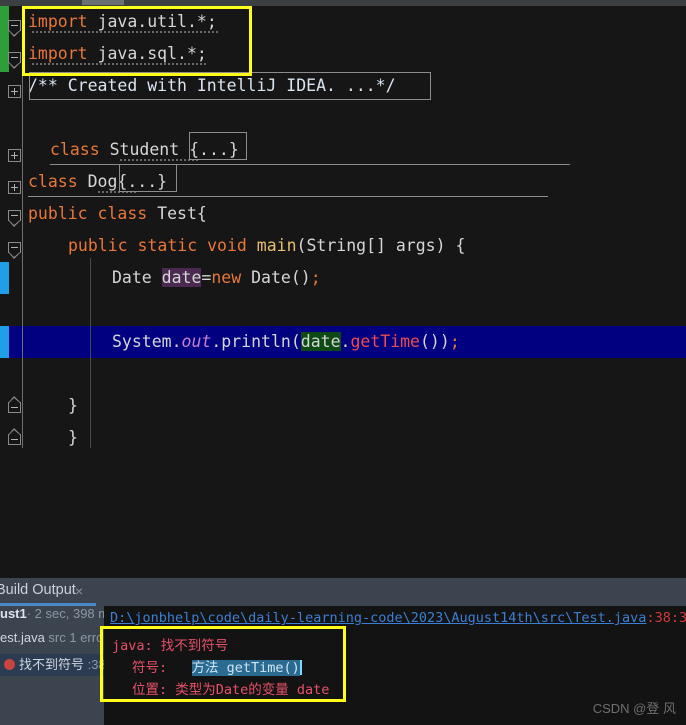 The image size is (686, 725). Describe the element at coordinates (159, 160) in the screenshot. I see `unused-class-squiggle-student` at that location.